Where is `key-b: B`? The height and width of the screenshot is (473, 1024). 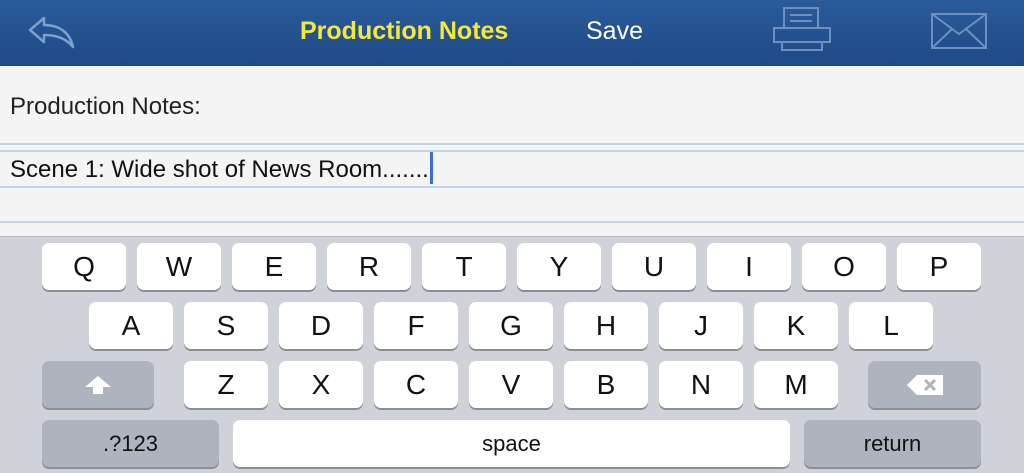 key-b: B is located at coordinates (606, 384).